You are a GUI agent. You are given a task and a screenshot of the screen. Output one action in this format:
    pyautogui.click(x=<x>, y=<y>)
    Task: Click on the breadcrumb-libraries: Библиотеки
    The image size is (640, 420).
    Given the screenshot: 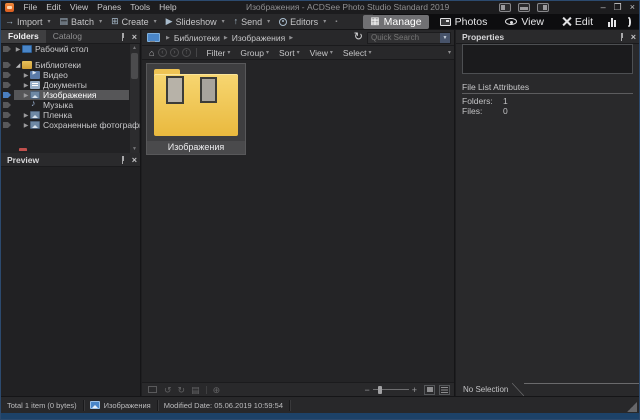 What is the action you would take?
    pyautogui.click(x=197, y=38)
    